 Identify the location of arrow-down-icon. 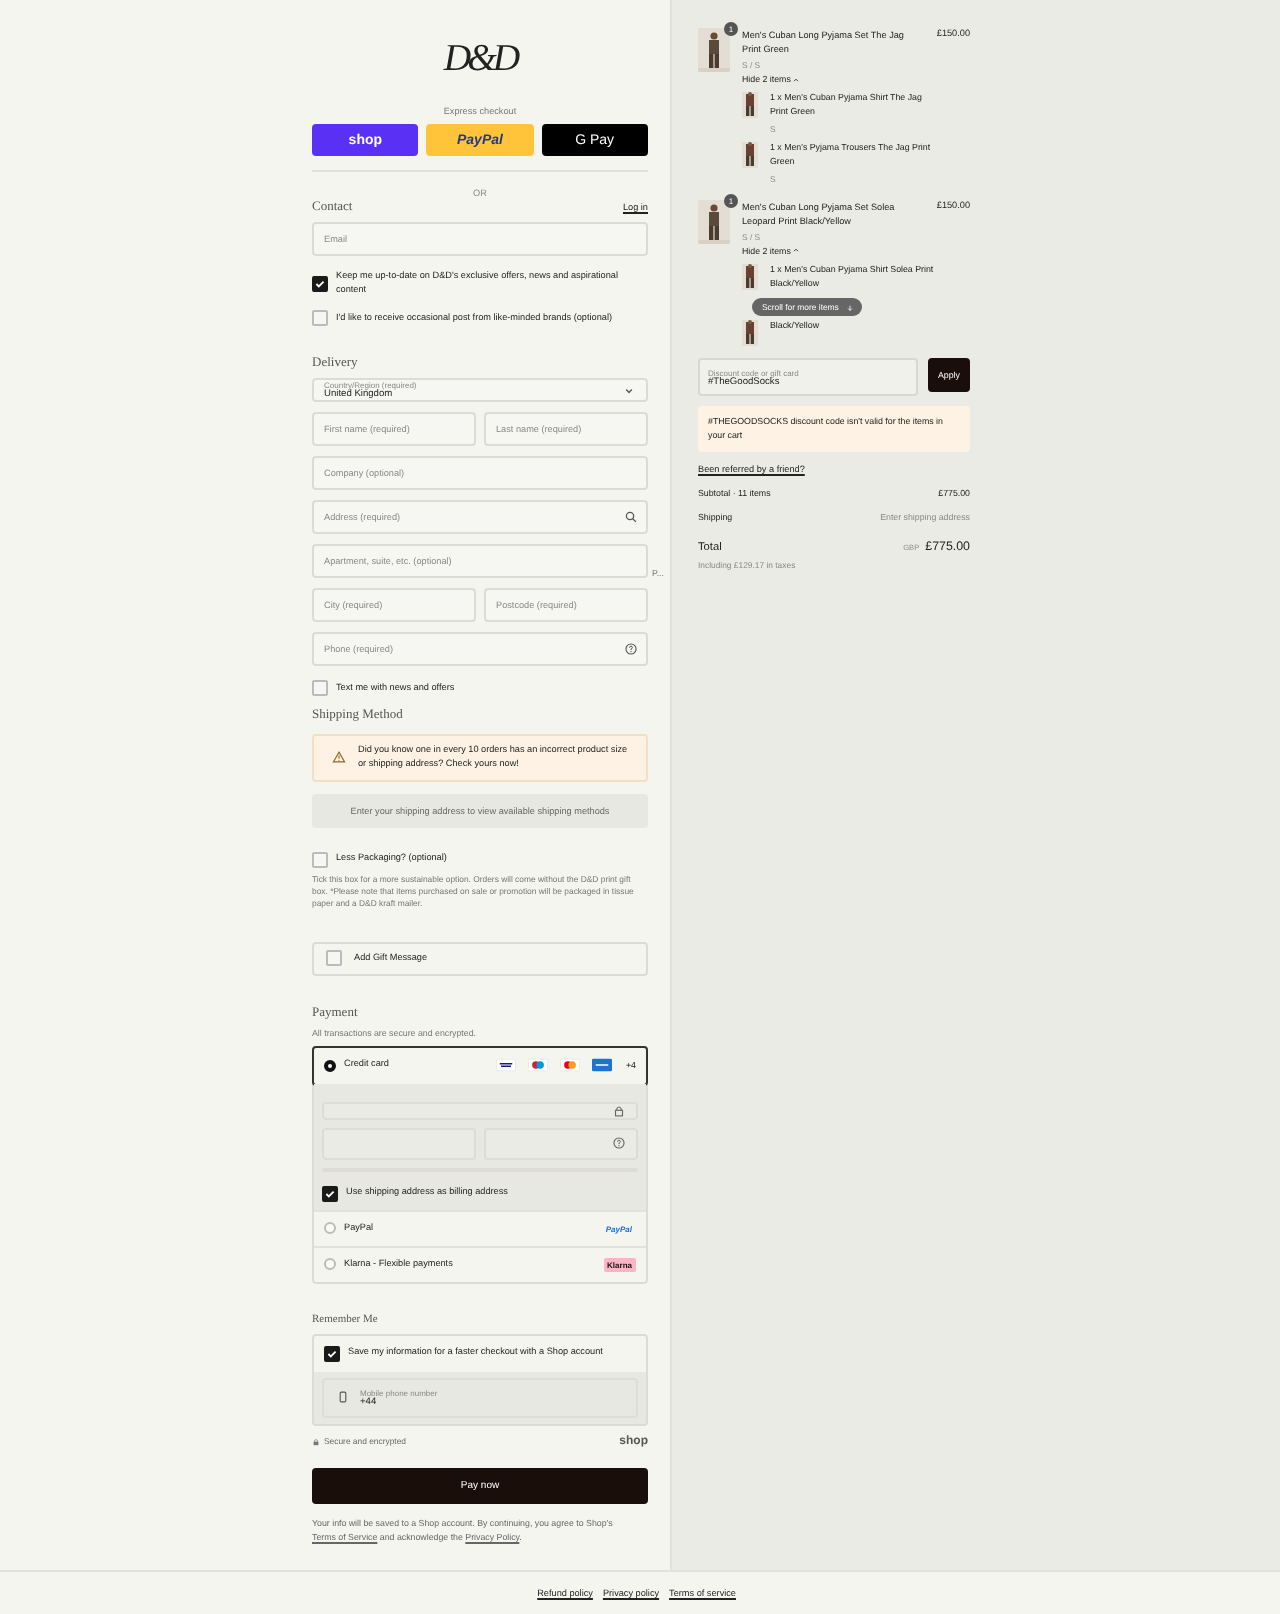
(850, 307).